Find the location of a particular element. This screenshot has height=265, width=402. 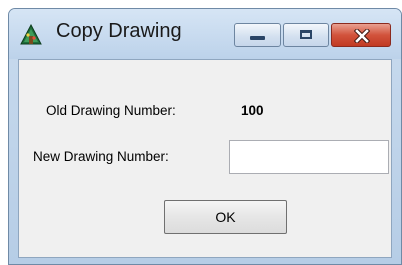

ok-button: OK is located at coordinates (225, 217).